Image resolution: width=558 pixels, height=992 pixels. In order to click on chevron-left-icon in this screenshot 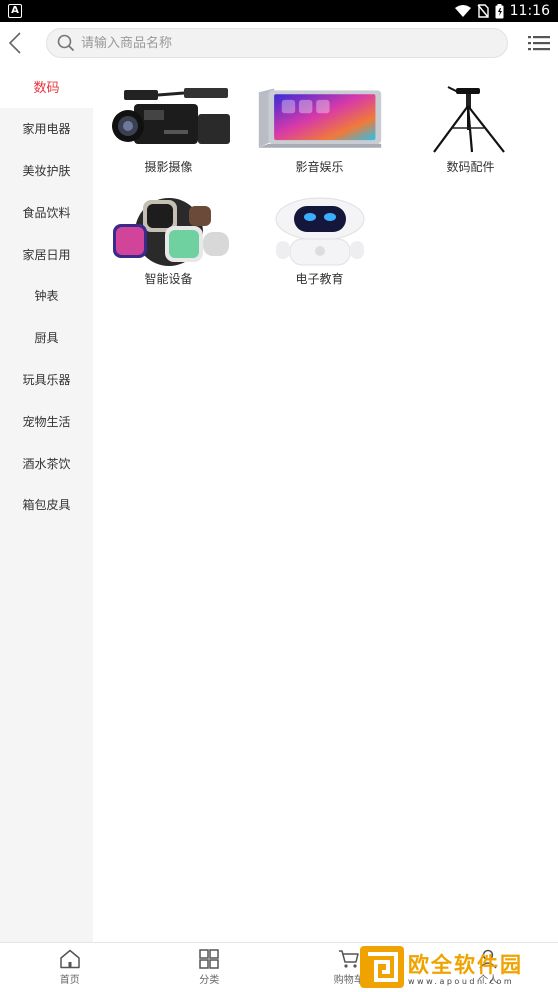, I will do `click(15, 43)`.